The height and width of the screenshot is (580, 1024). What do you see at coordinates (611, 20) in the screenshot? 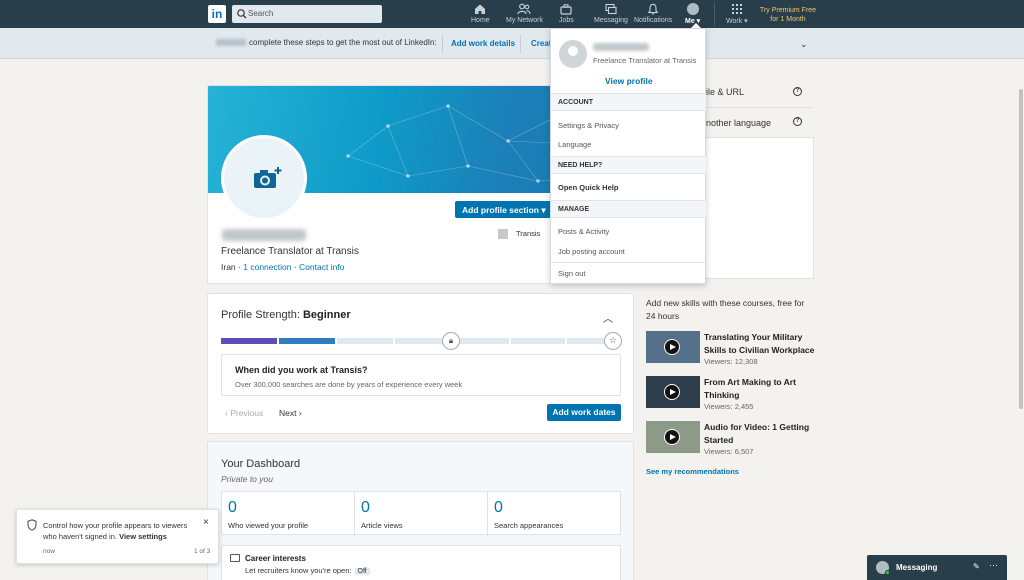
I see `nav-messaging-label: Messaging` at bounding box center [611, 20].